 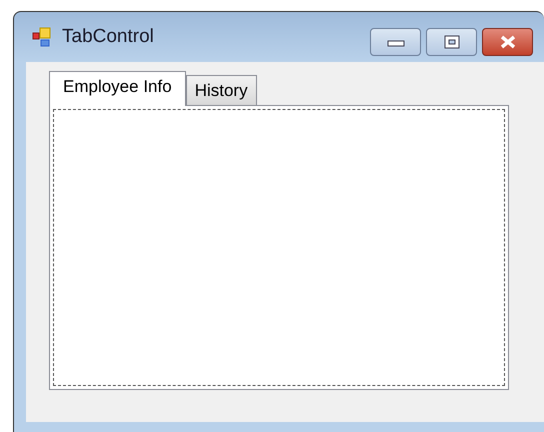 I want to click on maximize-icon, so click(x=451, y=42).